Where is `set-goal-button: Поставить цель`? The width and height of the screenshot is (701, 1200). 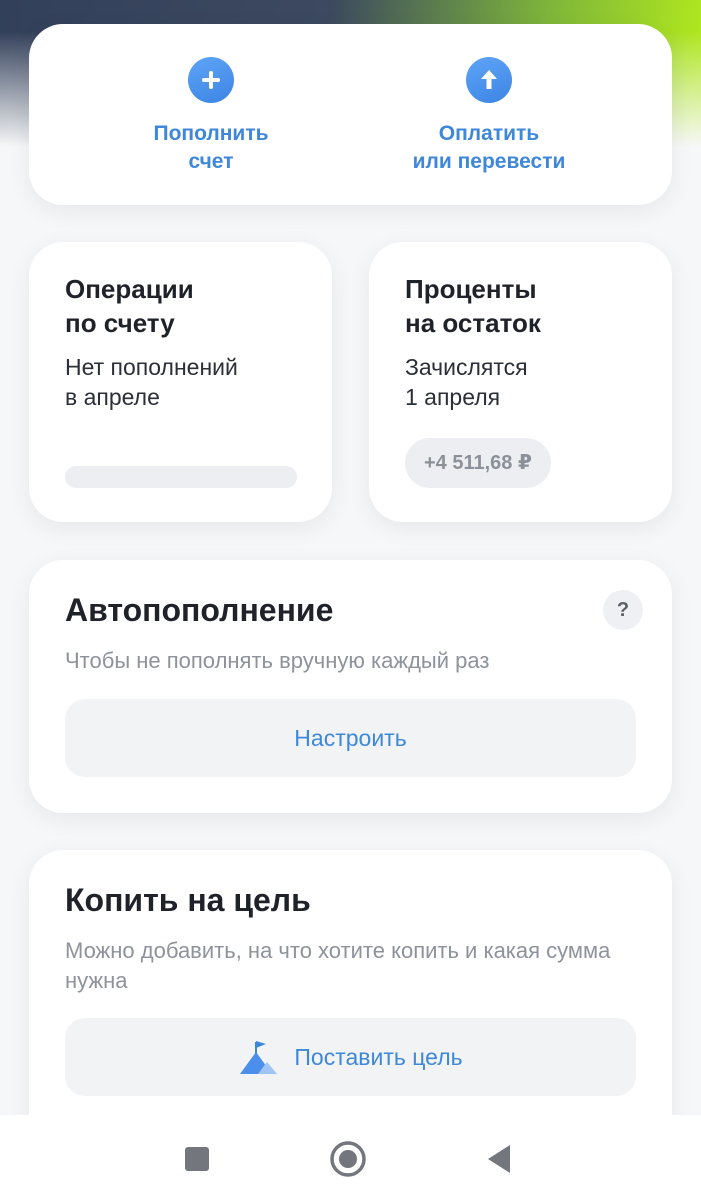
set-goal-button: Поставить цель is located at coordinates (350, 1057).